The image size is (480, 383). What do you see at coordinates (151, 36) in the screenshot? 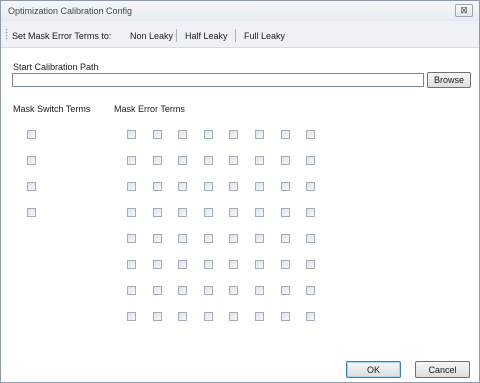
I see `non-leaky-button: Non Leaky` at bounding box center [151, 36].